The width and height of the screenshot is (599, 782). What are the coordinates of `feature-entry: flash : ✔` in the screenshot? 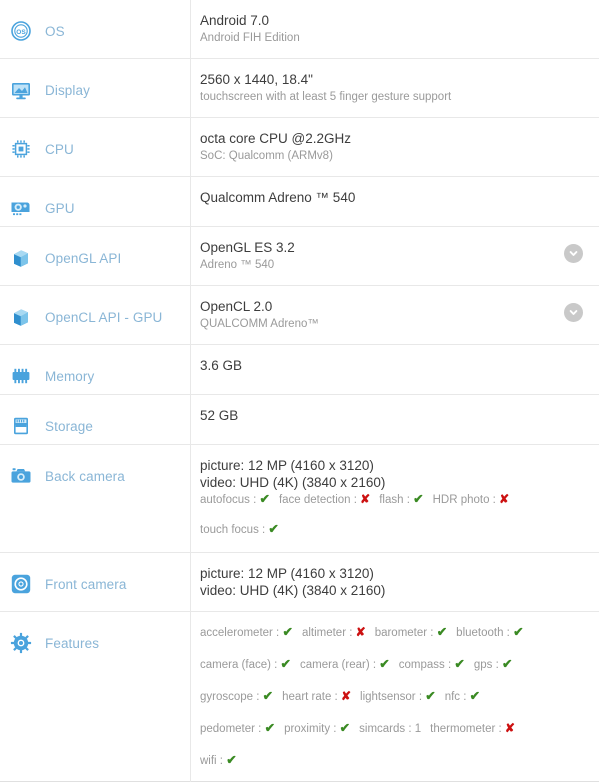 It's located at (401, 500).